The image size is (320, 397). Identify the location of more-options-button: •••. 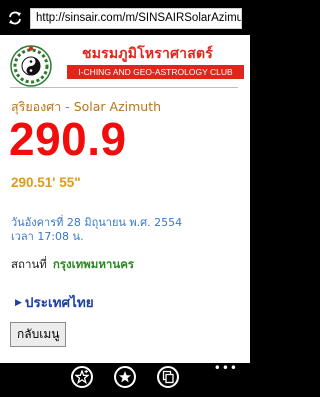
(226, 368).